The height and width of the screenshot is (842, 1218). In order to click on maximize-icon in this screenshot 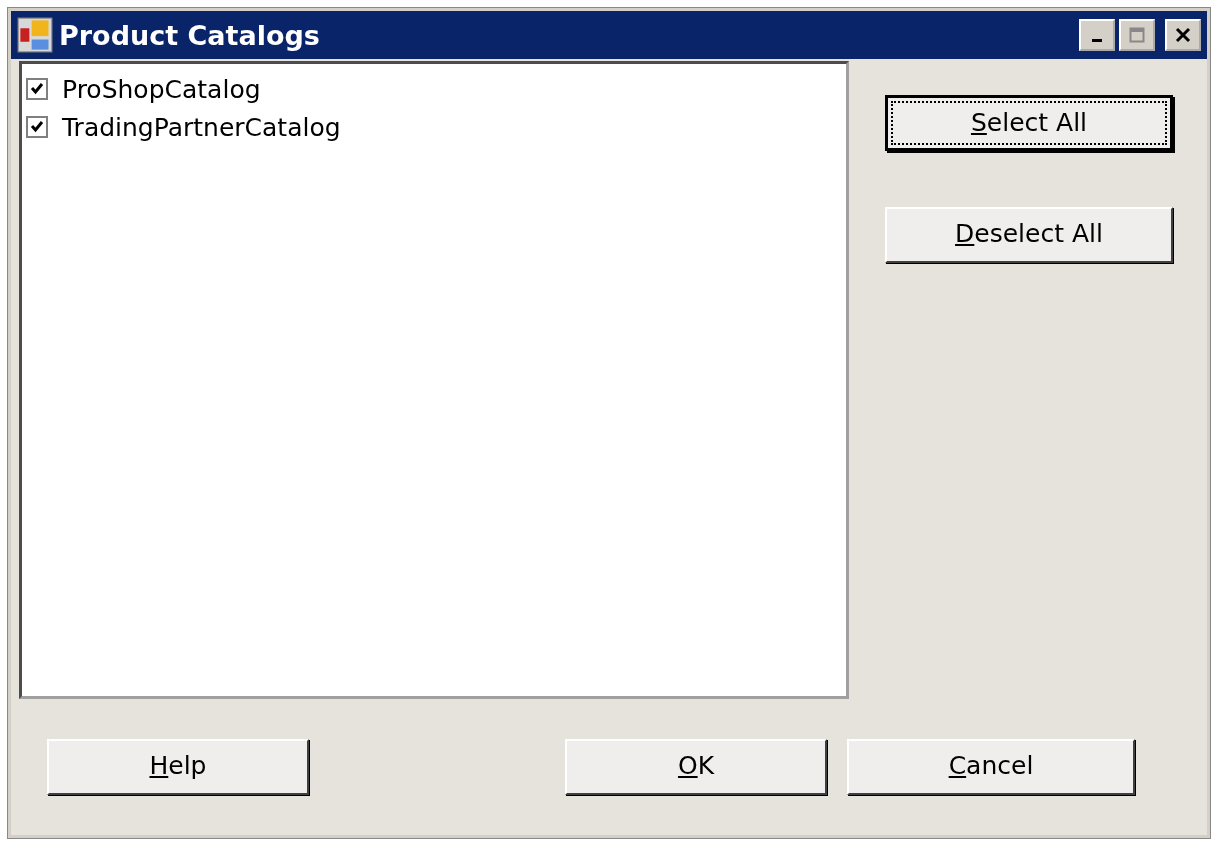, I will do `click(1137, 35)`.